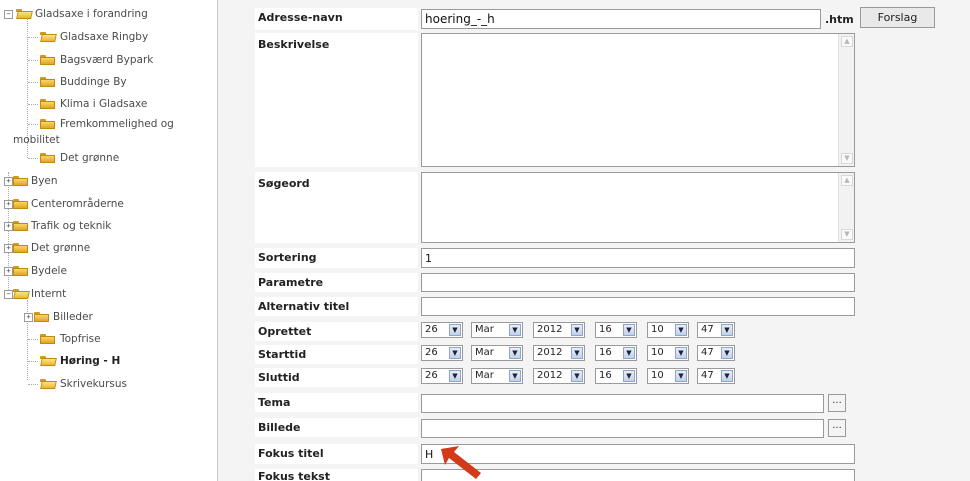 This screenshot has width=970, height=481. I want to click on parametre-label: Parametre, so click(336, 282).